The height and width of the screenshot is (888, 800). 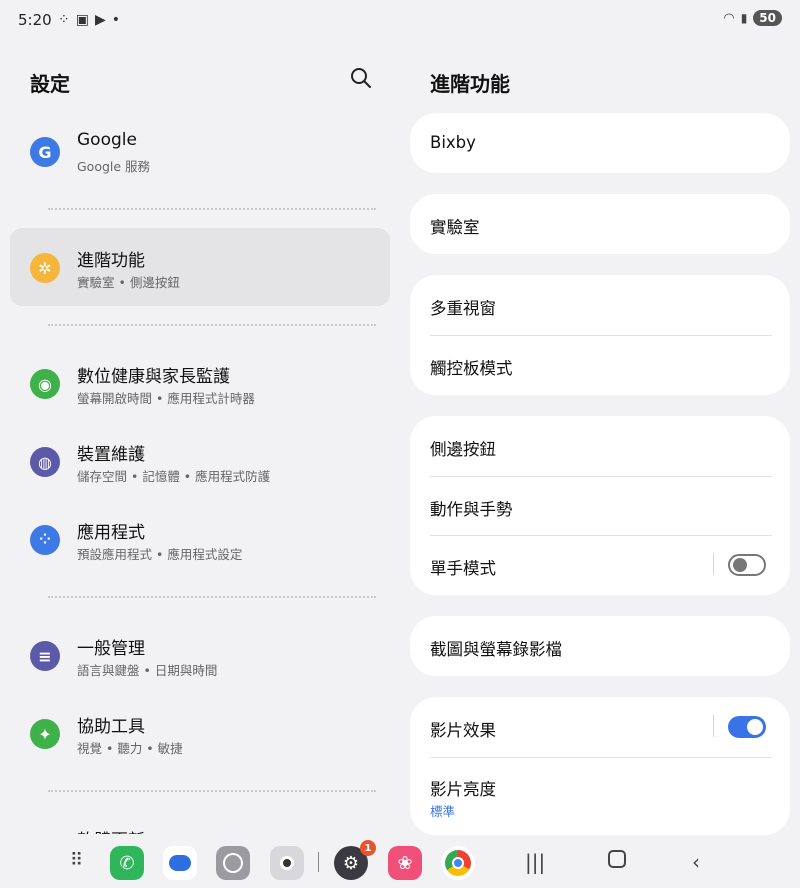 What do you see at coordinates (128, 282) in the screenshot?
I see `settings-item-subtitle: 實驗室 • 側邊按鈕` at bounding box center [128, 282].